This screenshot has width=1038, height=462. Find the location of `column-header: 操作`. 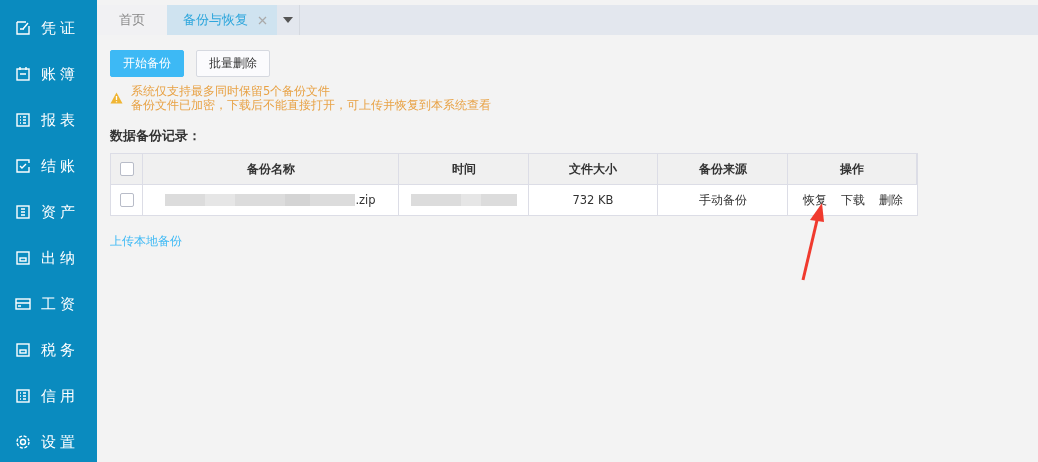

column-header: 操作 is located at coordinates (852, 169).